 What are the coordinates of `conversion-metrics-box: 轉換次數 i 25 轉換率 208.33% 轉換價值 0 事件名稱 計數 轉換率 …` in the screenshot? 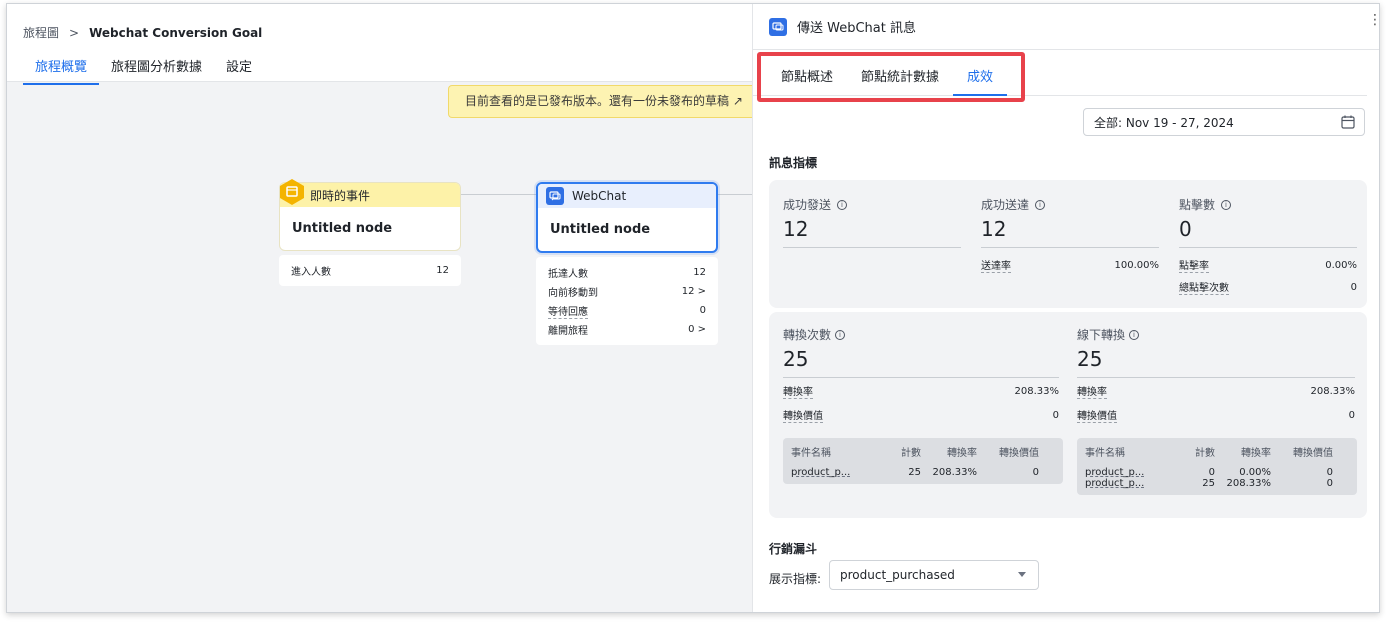 It's located at (1068, 415).